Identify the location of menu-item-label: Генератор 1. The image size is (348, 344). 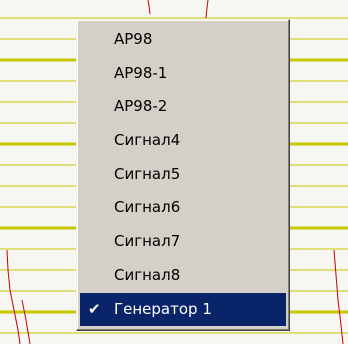
(163, 308).